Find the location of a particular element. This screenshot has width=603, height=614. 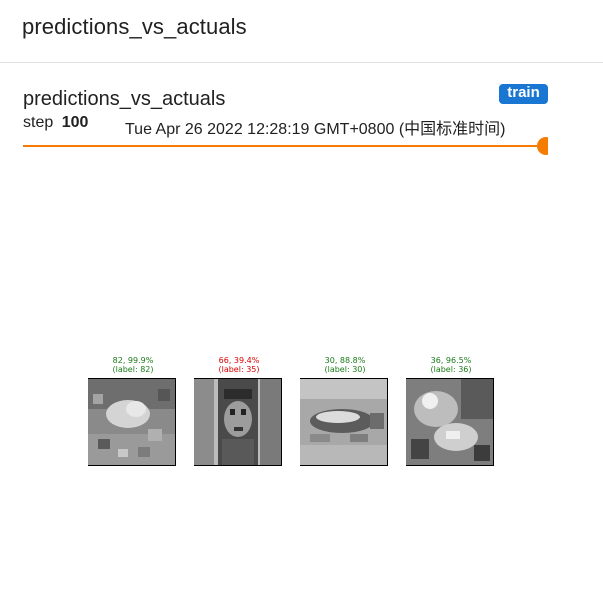

label-caption: (label: 35) is located at coordinates (239, 369).